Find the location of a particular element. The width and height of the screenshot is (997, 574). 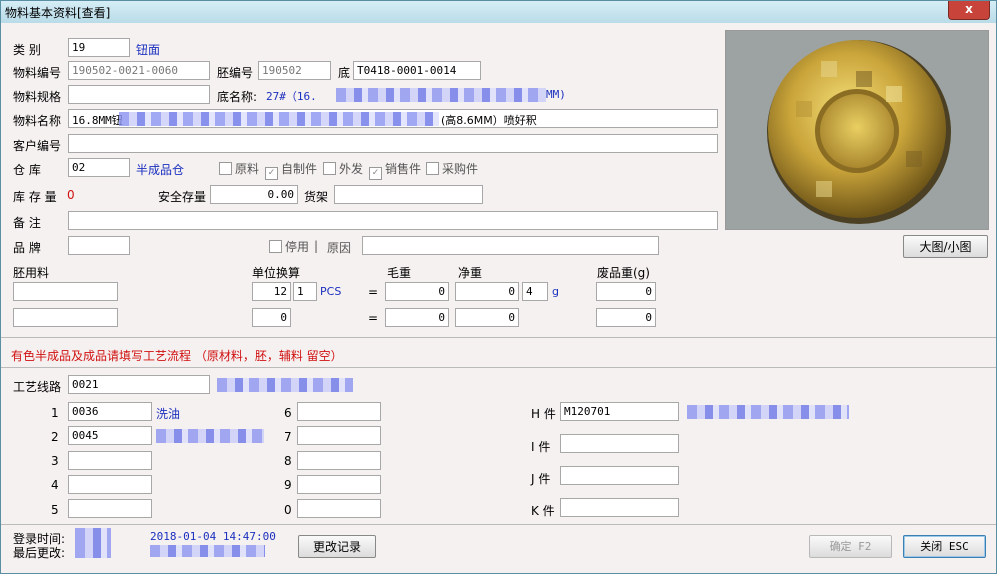

redacted-last-change is located at coordinates (207, 551).